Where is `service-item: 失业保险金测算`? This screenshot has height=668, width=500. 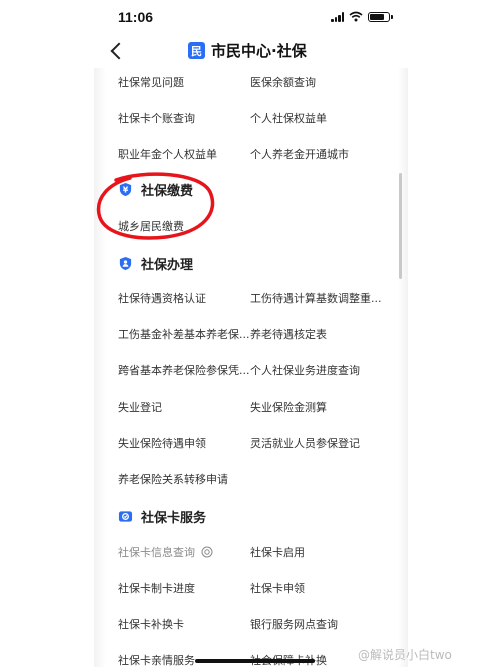 service-item: 失业保险金测算 is located at coordinates (288, 407).